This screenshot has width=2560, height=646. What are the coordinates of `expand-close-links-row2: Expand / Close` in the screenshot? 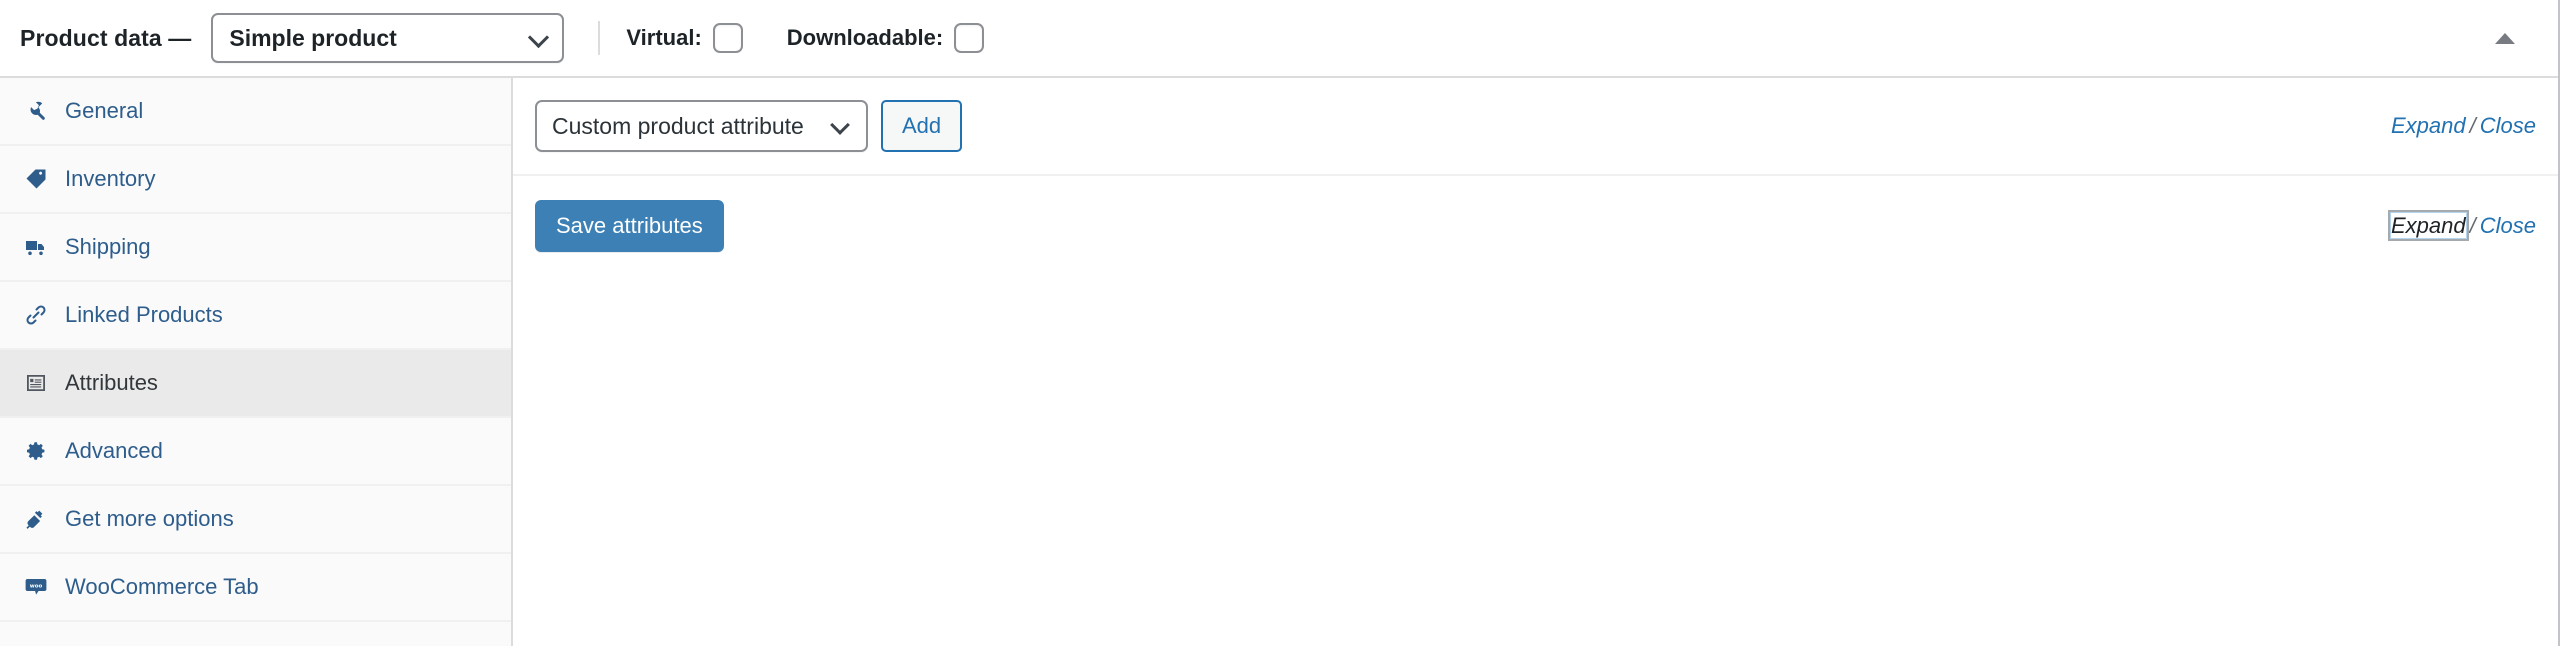 It's located at (2462, 225).